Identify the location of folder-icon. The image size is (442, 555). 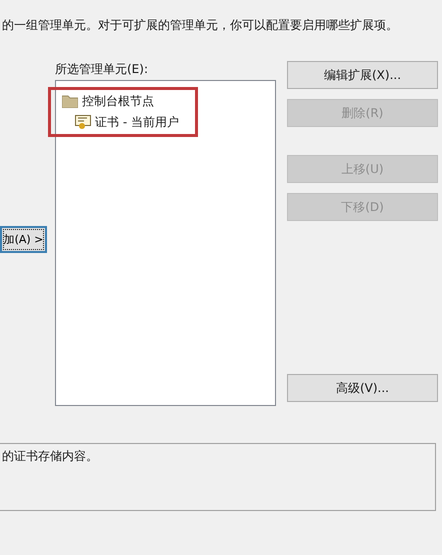
(70, 101).